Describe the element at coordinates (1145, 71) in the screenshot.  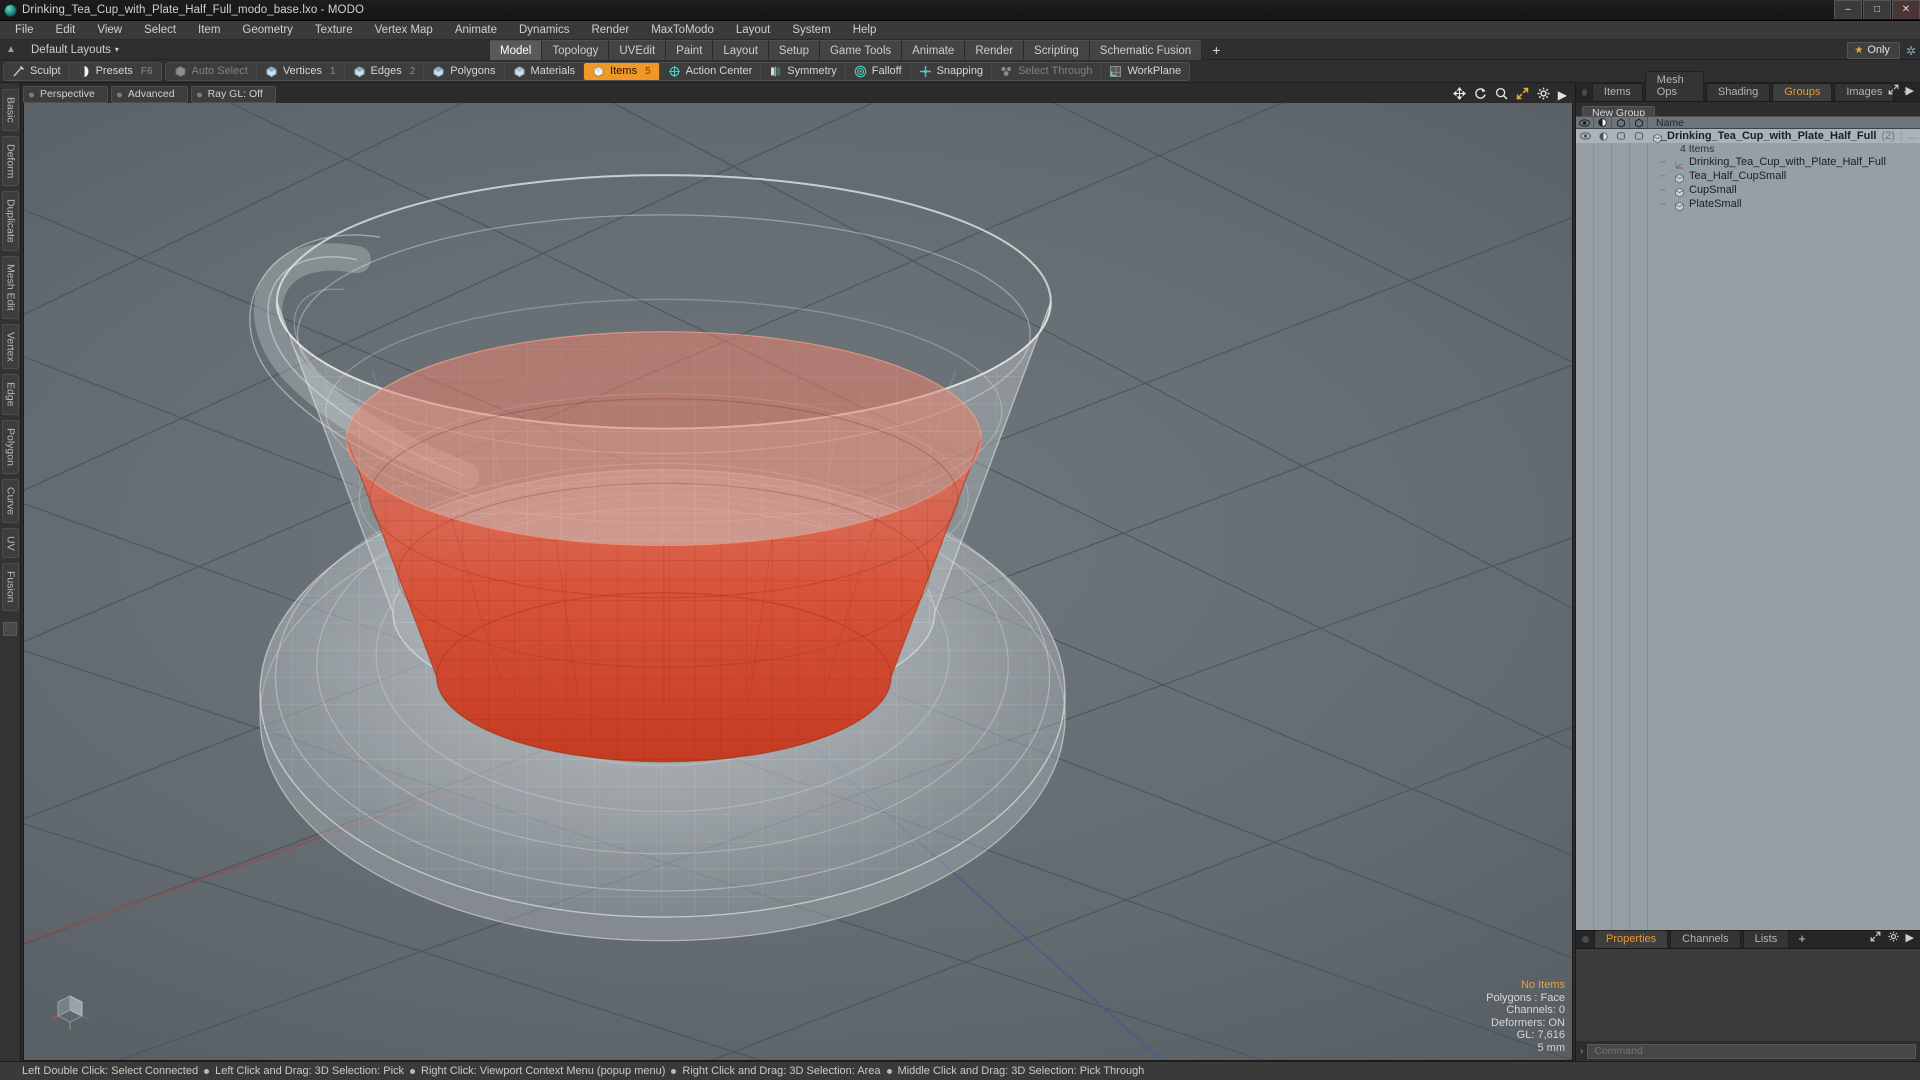
I see `tool-workplane: WorkPlane` at that location.